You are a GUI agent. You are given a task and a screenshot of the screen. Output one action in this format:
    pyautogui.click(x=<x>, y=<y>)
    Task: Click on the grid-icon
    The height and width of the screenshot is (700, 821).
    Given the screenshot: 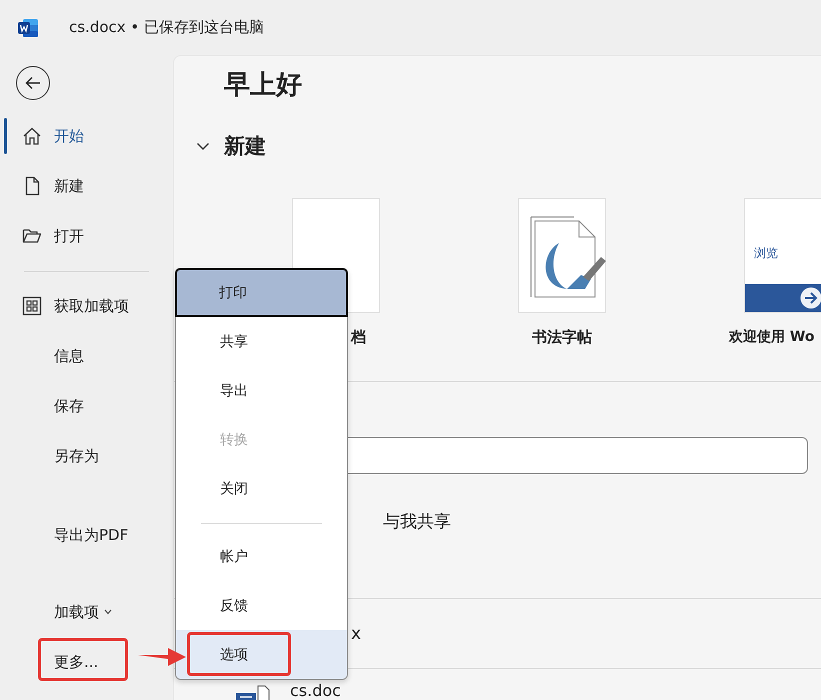 What is the action you would take?
    pyautogui.click(x=32, y=306)
    